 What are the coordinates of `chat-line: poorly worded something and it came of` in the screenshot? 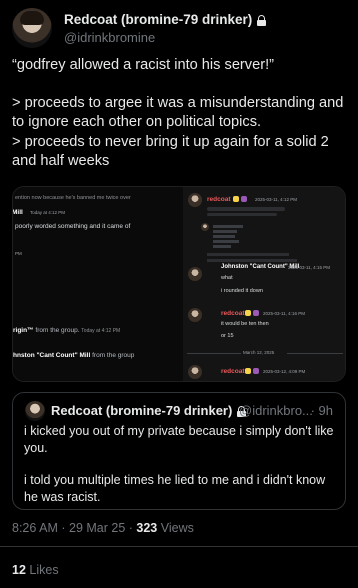 It's located at (73, 226).